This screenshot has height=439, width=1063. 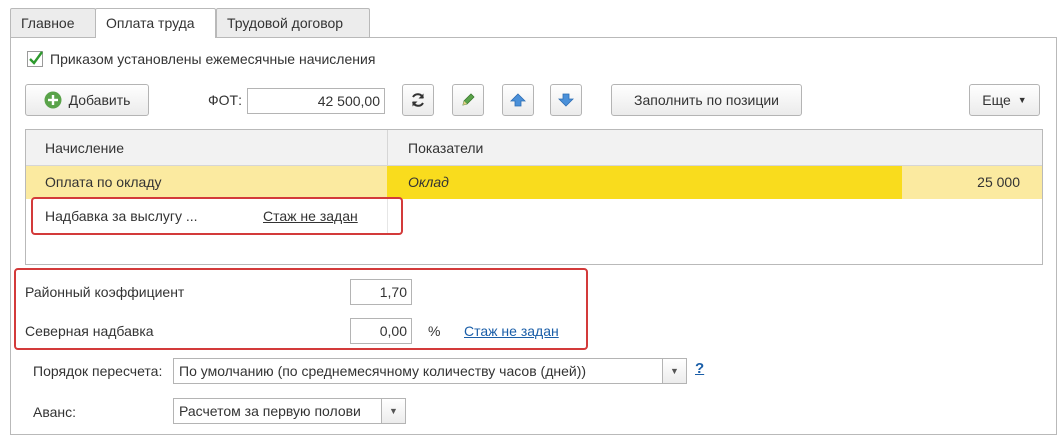 What do you see at coordinates (534, 148) in the screenshot?
I see `table-header: Начисление Показатели` at bounding box center [534, 148].